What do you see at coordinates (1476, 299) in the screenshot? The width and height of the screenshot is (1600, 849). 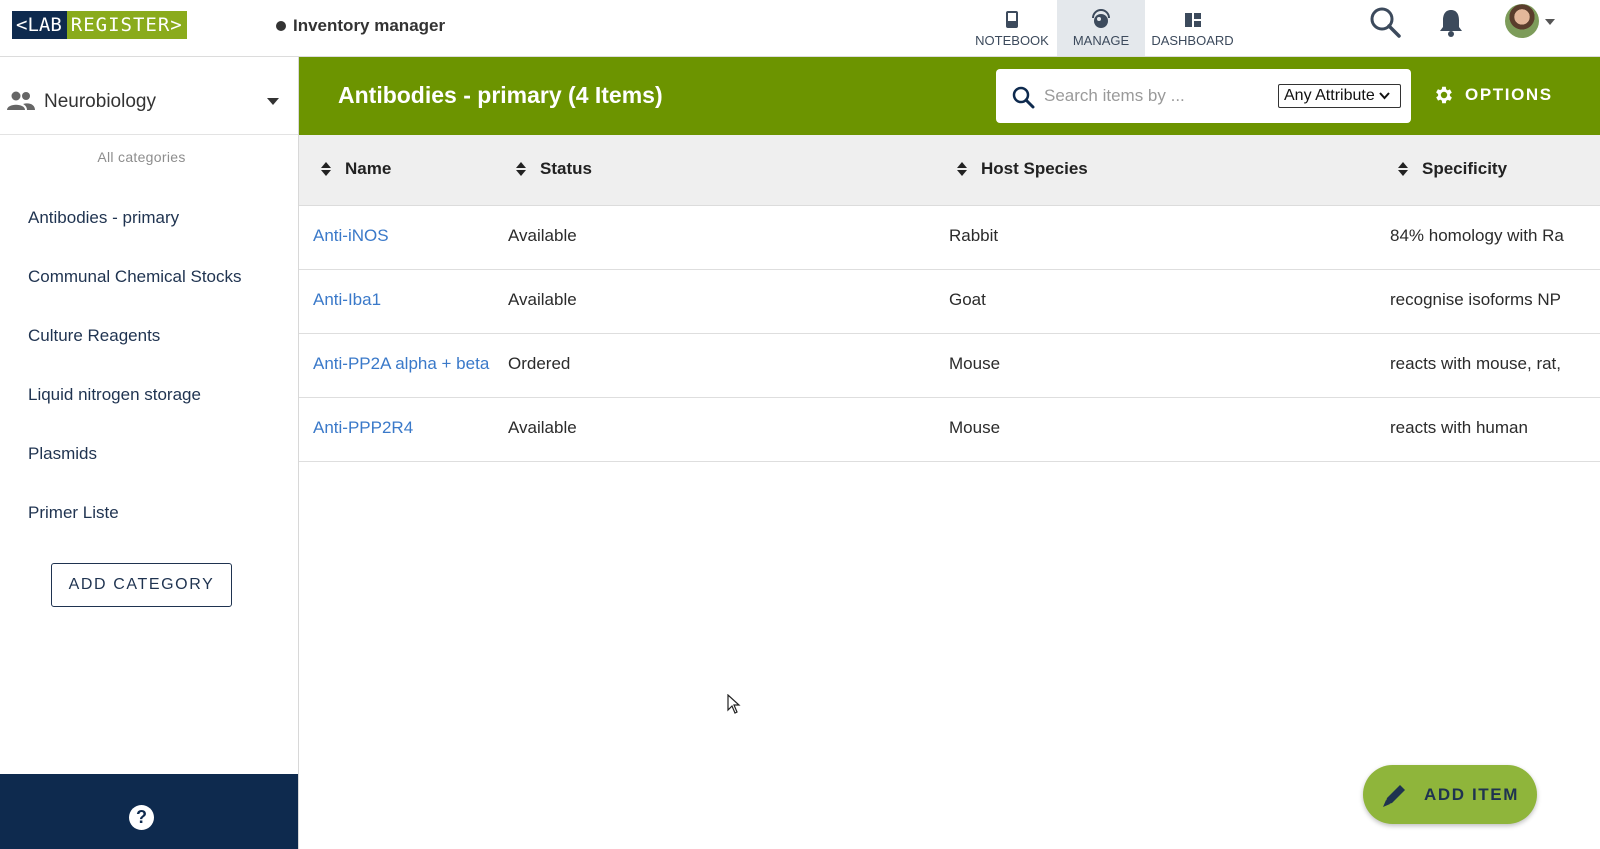 I see `item-specificity: recognise isoforms NP` at bounding box center [1476, 299].